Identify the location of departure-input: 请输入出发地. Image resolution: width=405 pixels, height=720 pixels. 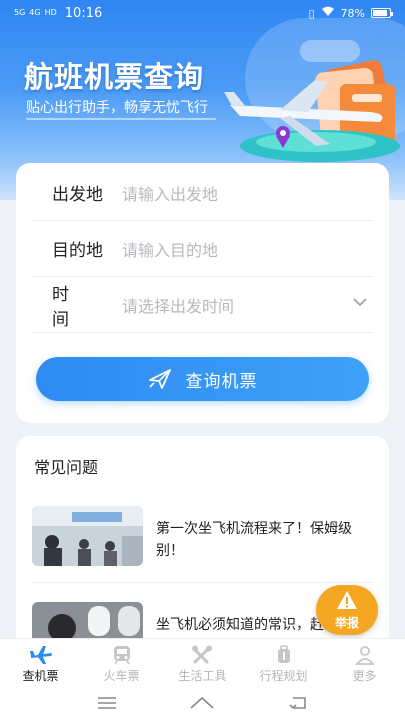
(170, 193).